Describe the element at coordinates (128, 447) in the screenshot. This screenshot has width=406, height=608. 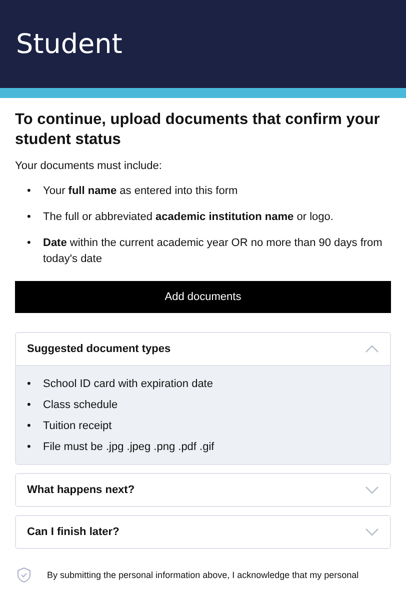
I see `document-type-text: File must be .jpg .jpeg .png .pdf .gif` at that location.